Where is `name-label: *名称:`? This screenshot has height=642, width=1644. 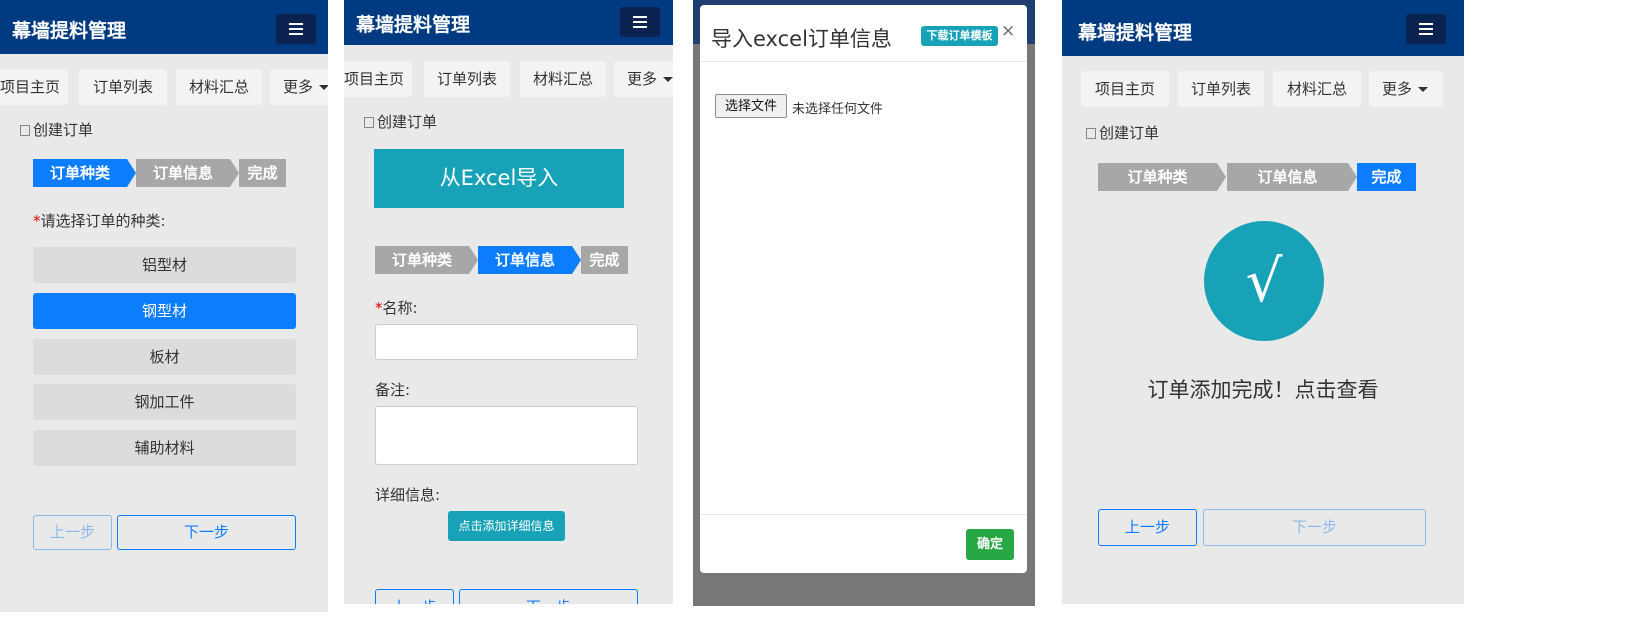
name-label: *名称: is located at coordinates (396, 307).